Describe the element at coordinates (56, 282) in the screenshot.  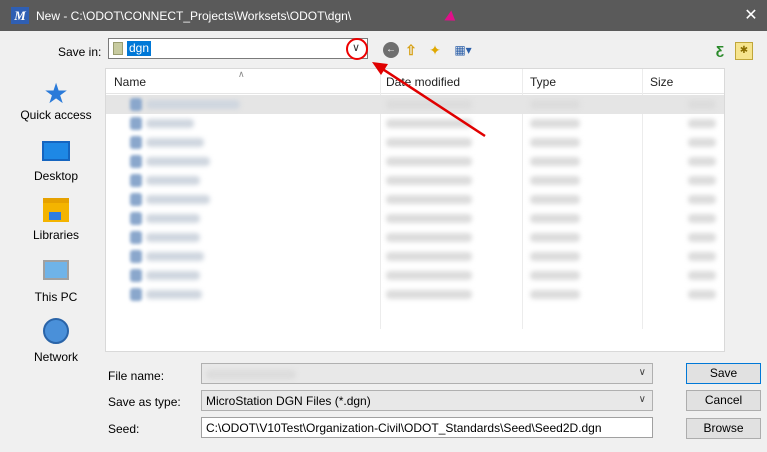
I see `place-this-pc: This PC` at that location.